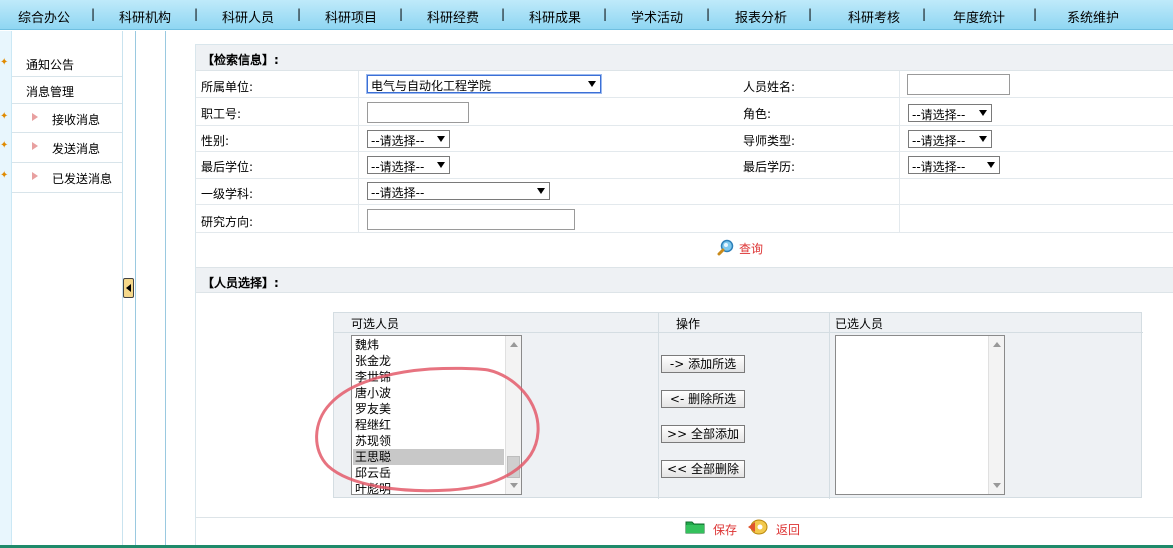  Describe the element at coordinates (684, 84) in the screenshot. I see `form-row: 所属单位: 电气与自动化工程学院 人员姓名:` at that location.